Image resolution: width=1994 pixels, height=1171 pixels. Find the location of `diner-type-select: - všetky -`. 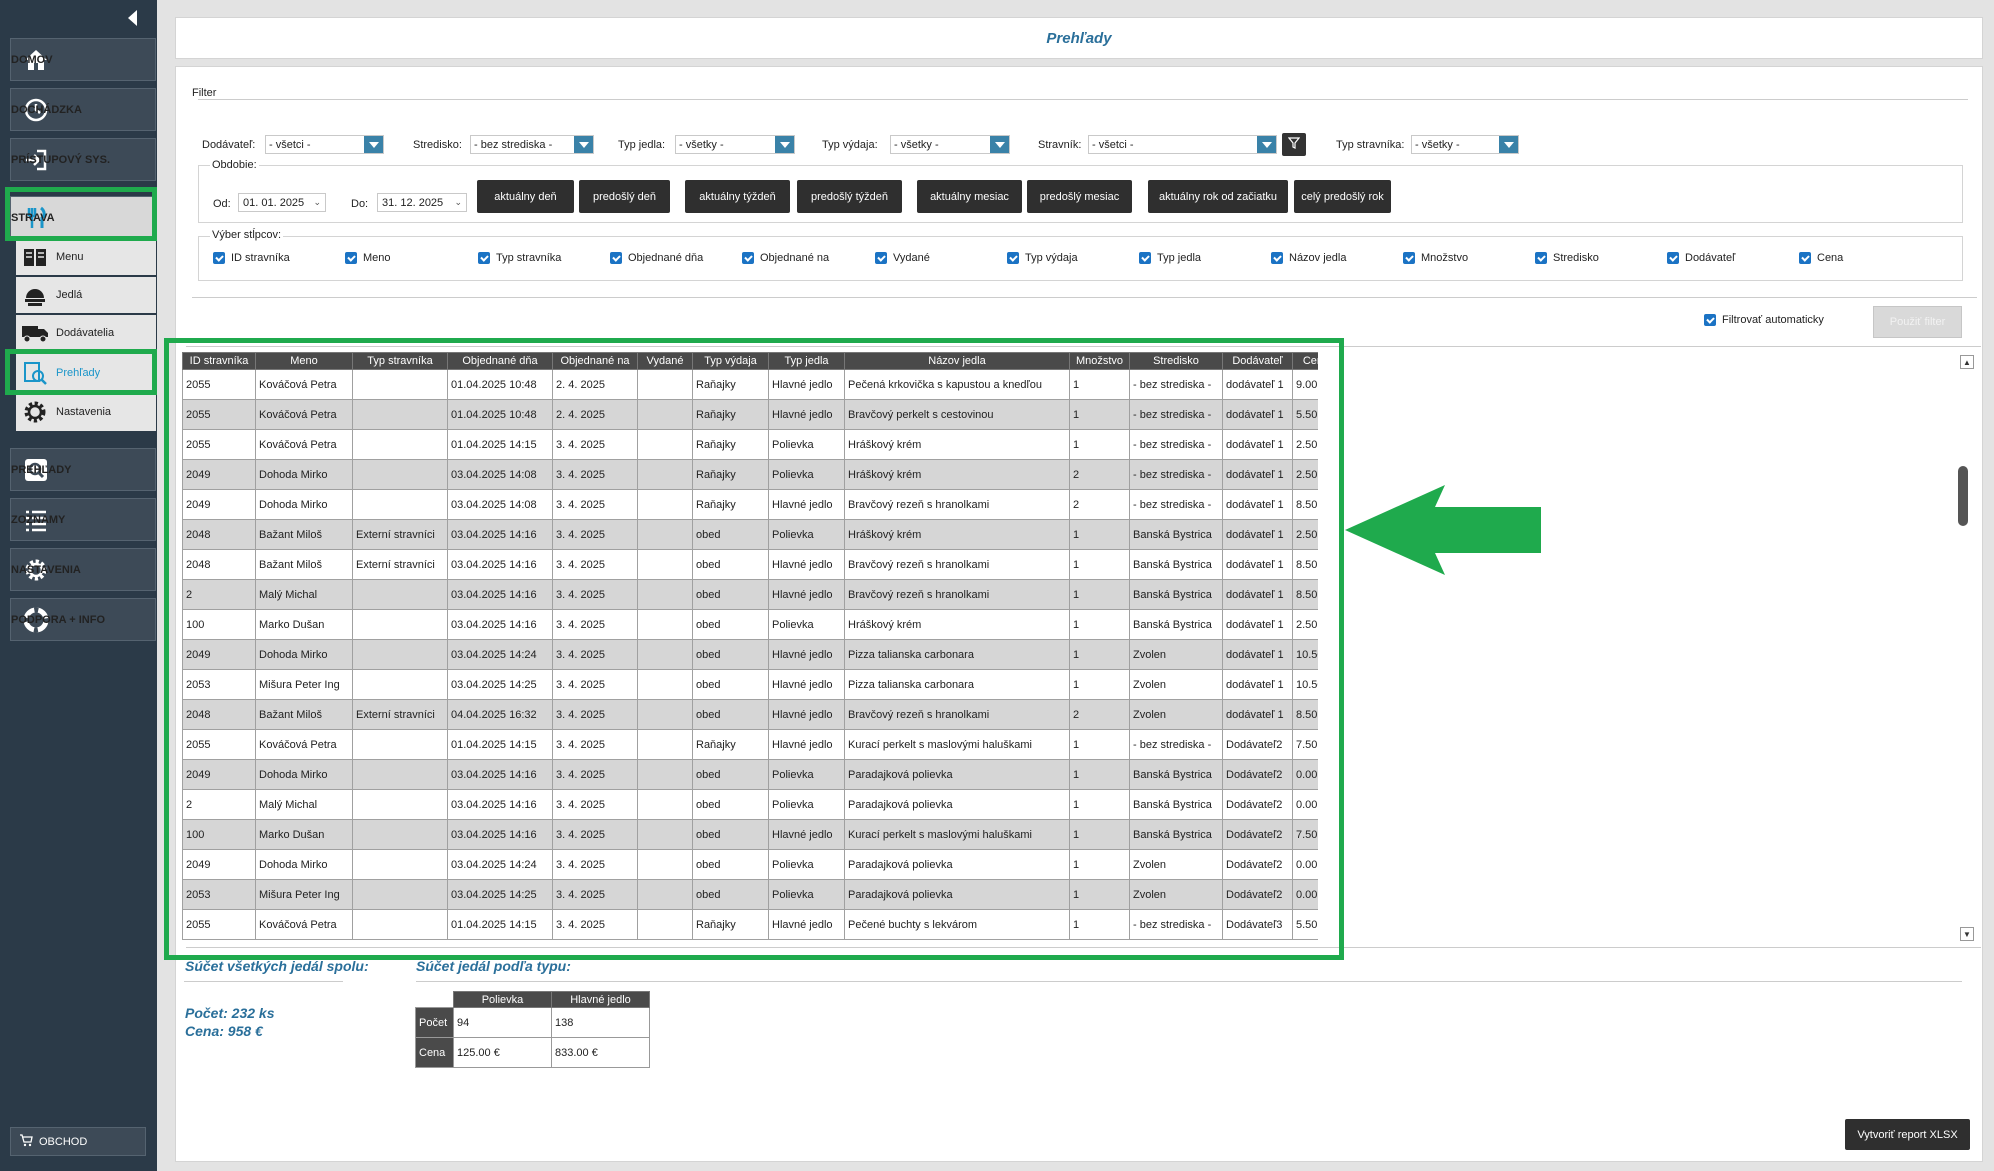

diner-type-select: - všetky - is located at coordinates (1465, 144).